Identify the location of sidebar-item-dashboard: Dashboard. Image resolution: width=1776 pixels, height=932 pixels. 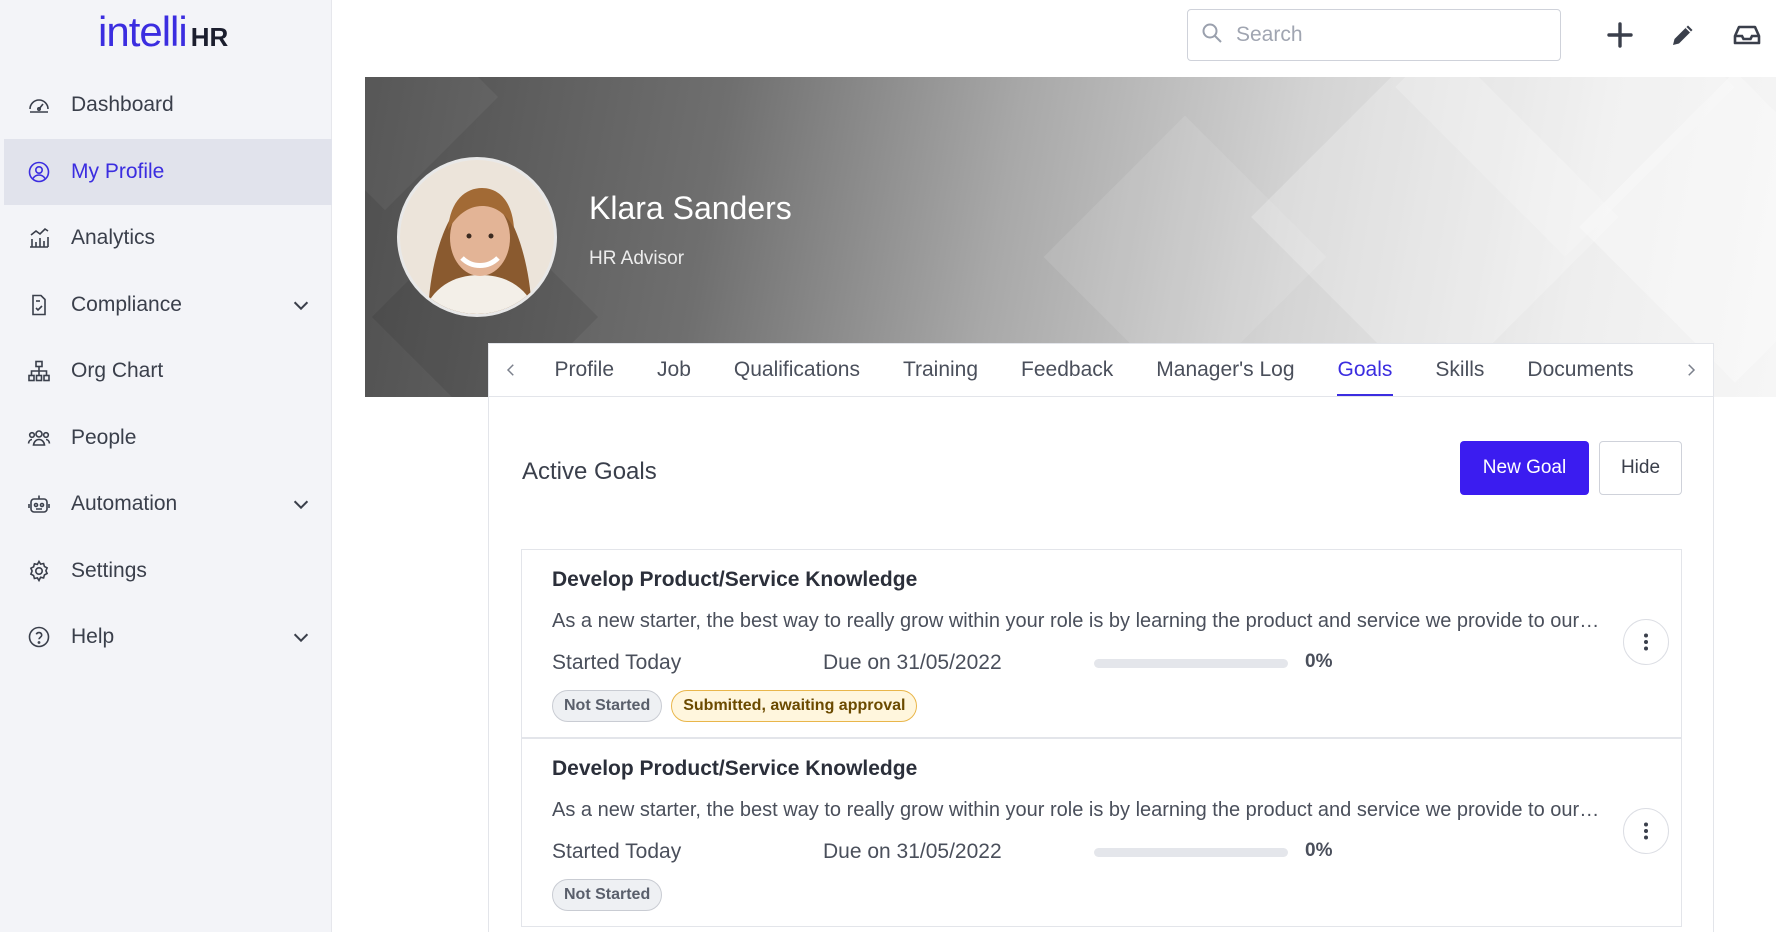
(168, 105).